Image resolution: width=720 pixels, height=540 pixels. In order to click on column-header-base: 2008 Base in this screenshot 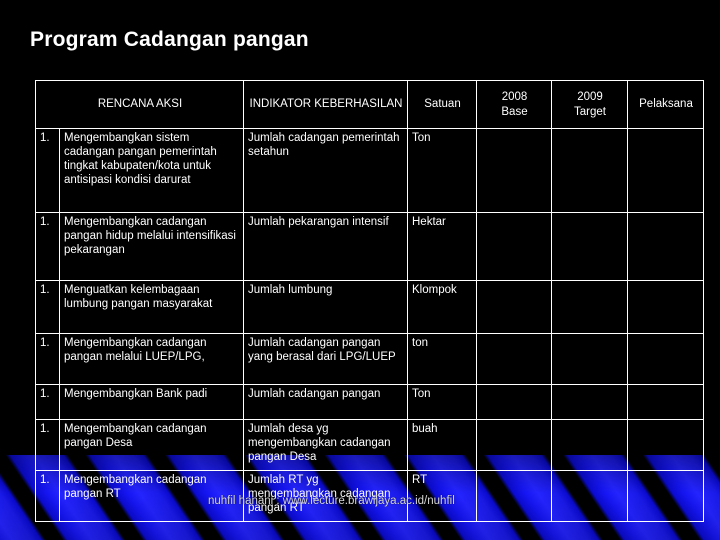, I will do `click(514, 104)`.